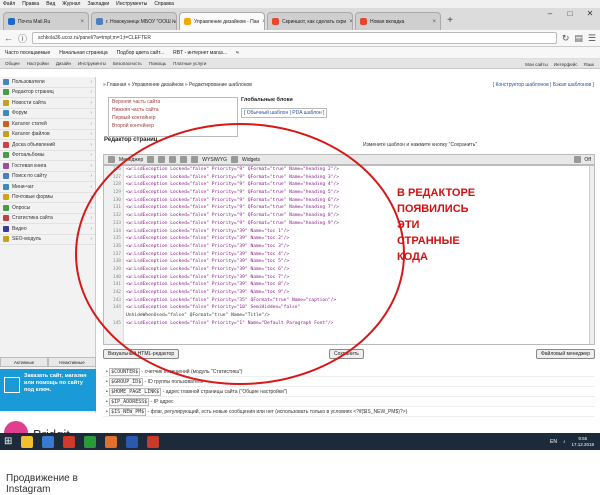  I want to click on browser-tab: Скриншот, как сделать скри ×, so click(310, 21).